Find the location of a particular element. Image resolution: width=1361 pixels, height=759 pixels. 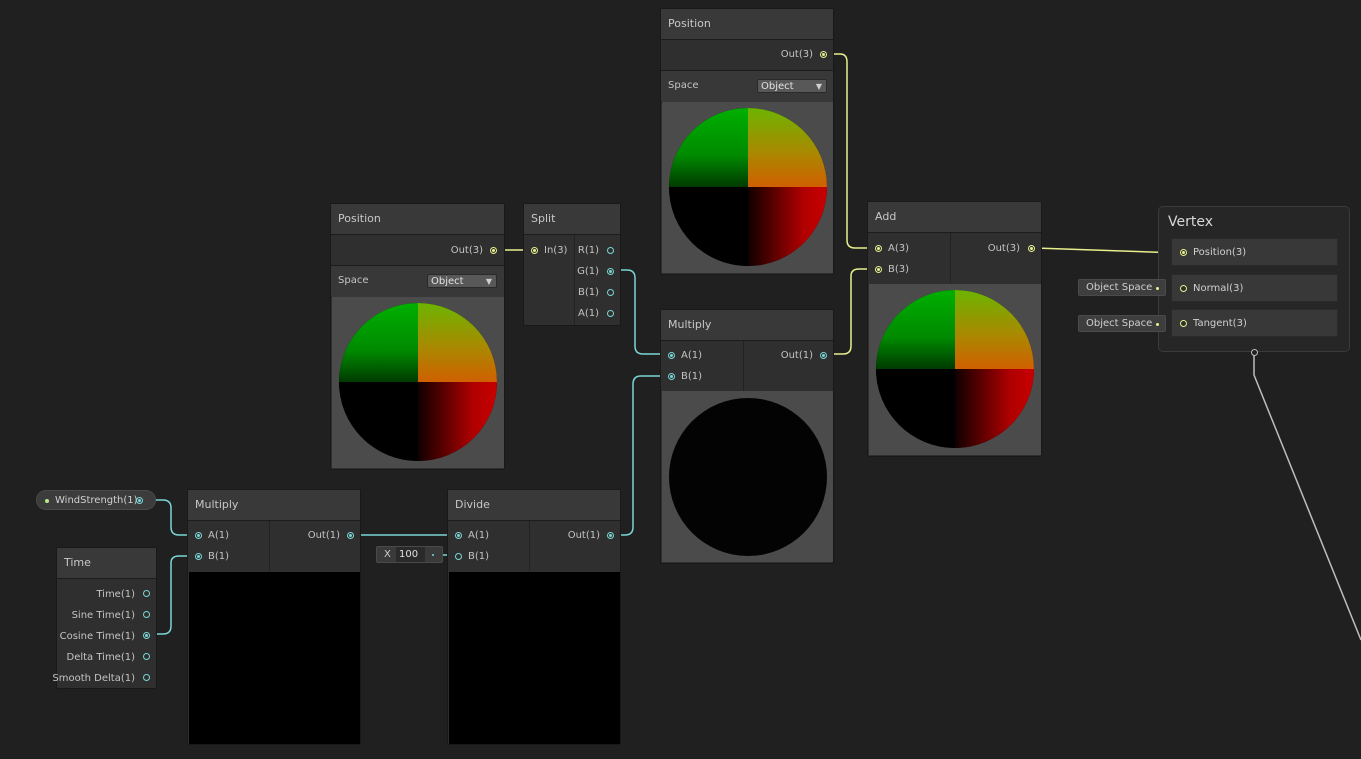

output-b-label: B(1) is located at coordinates (588, 292).